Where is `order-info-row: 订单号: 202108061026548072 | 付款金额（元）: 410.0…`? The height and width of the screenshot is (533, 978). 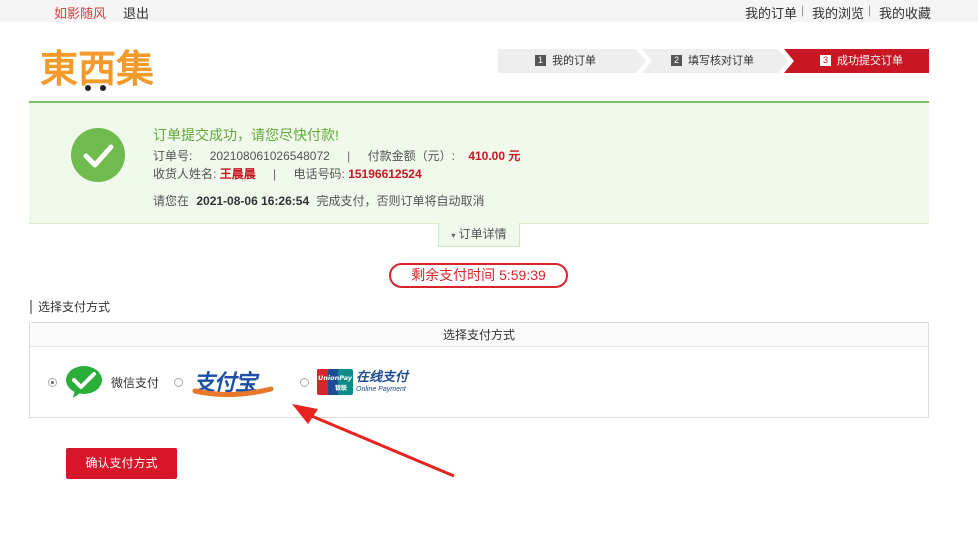 order-info-row: 订单号: 202108061026548072 | 付款金额（元）: 410.0… is located at coordinates (337, 156).